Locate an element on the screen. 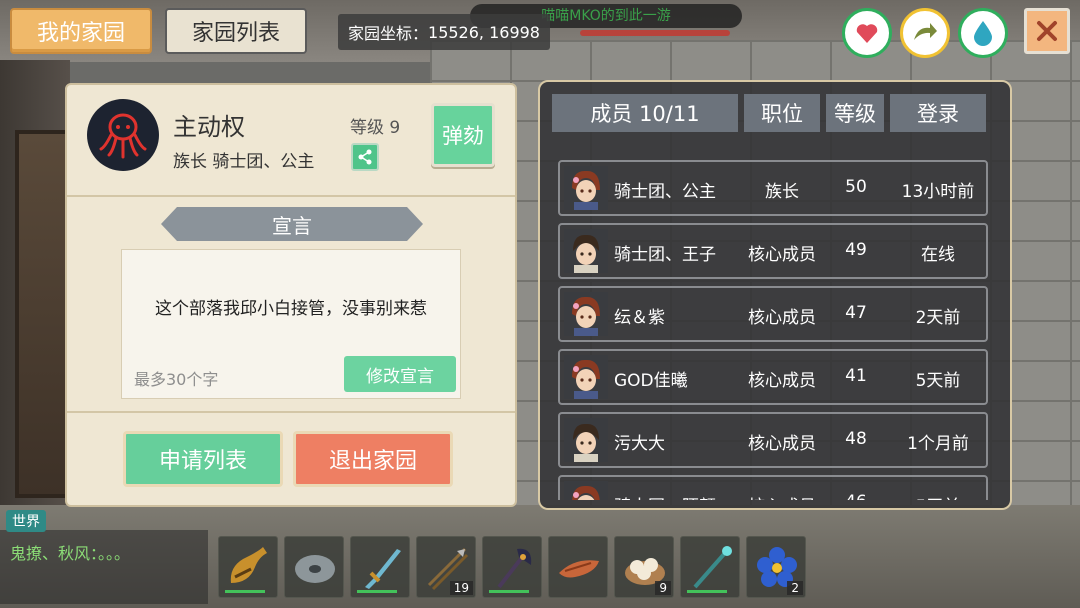  member-name: 污大大 is located at coordinates (639, 444).